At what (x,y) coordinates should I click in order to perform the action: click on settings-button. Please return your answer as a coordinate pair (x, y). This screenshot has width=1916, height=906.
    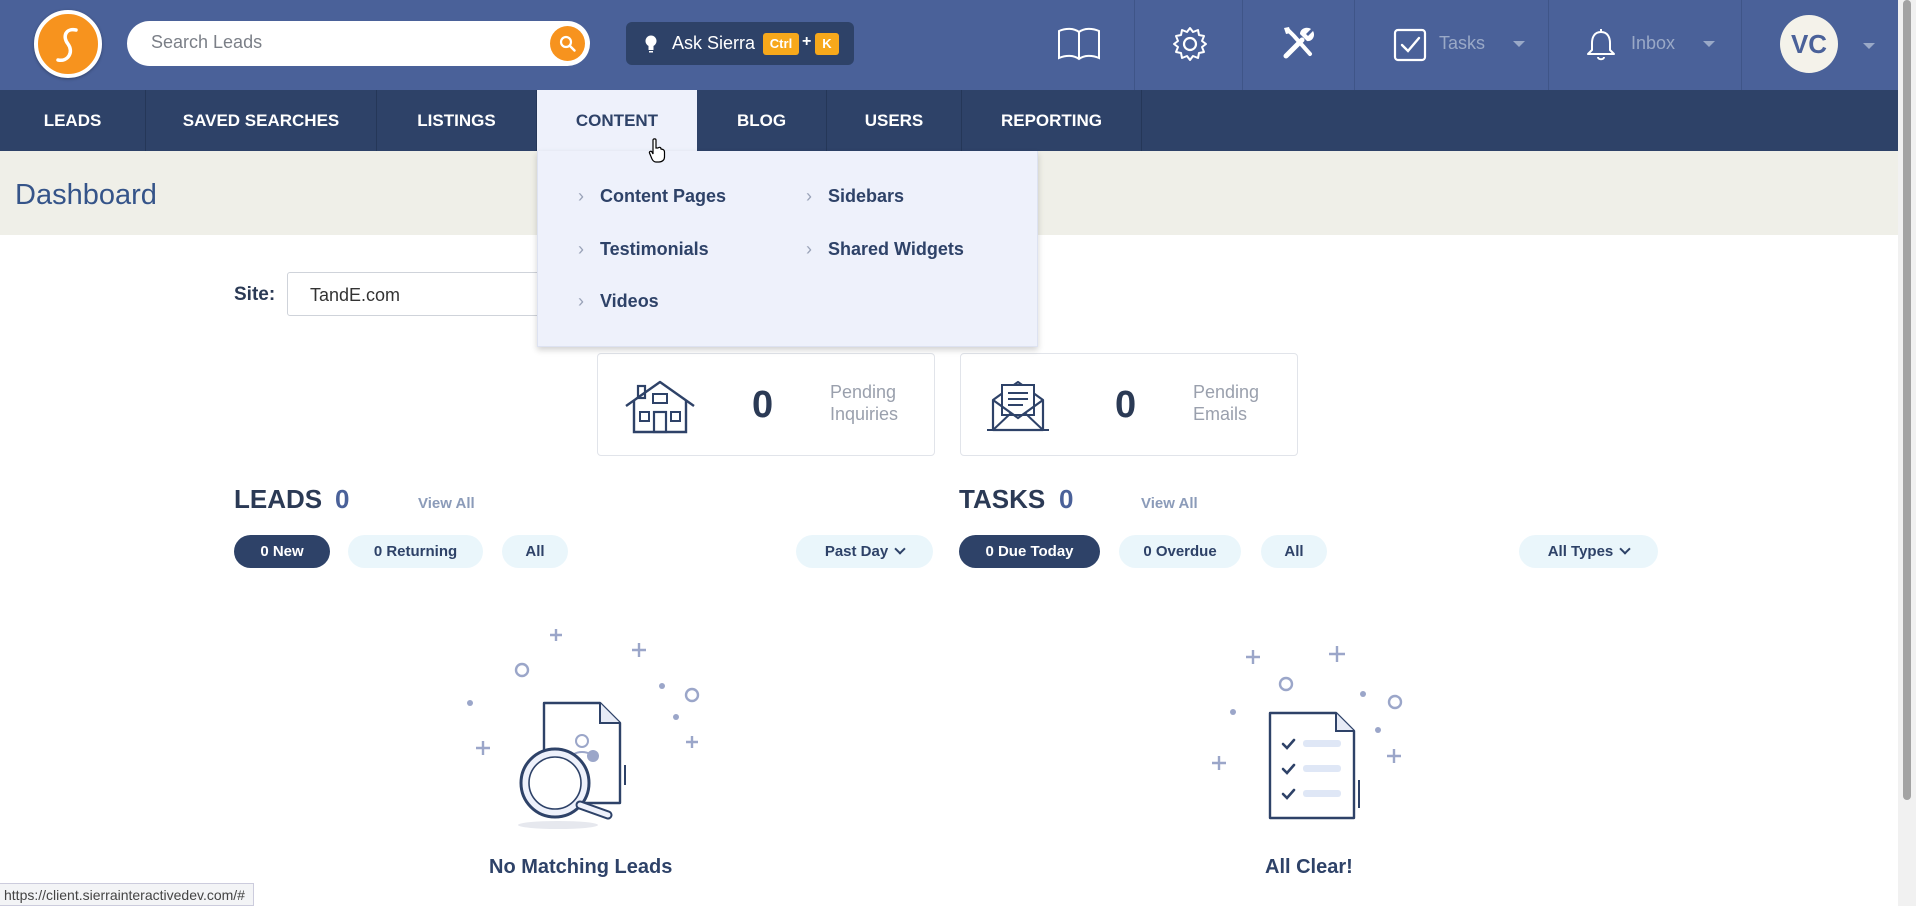
    Looking at the image, I should click on (1188, 45).